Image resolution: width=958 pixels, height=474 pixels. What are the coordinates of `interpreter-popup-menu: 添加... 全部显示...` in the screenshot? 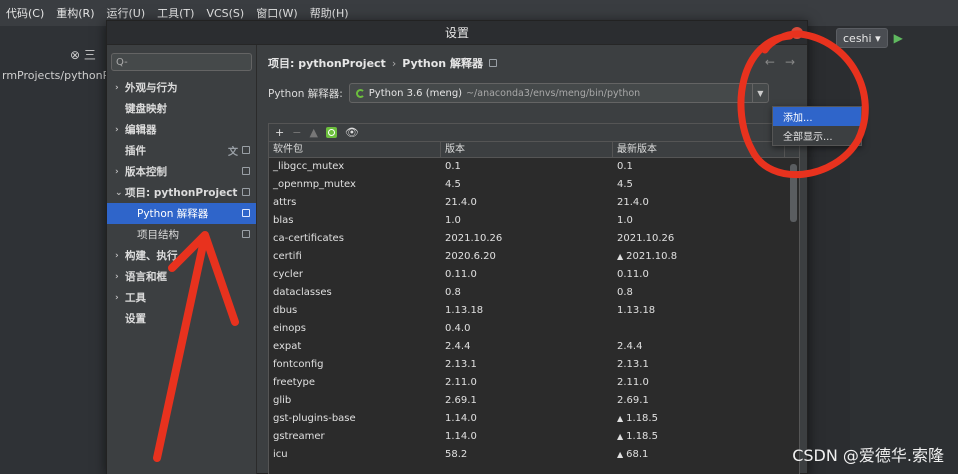 It's located at (817, 126).